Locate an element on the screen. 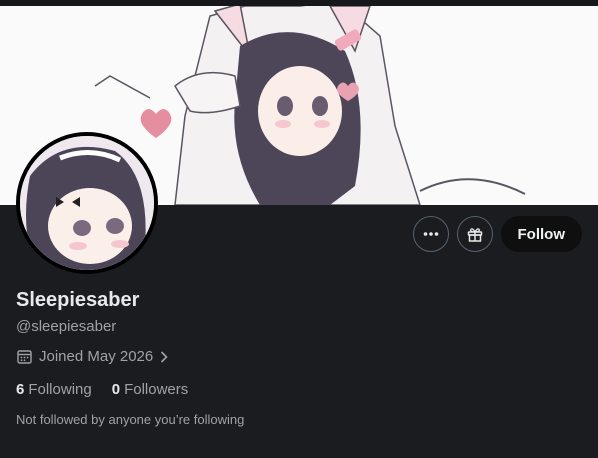 The image size is (598, 458). follow-counts: 6 Following 0 Followers is located at coordinates (102, 389).